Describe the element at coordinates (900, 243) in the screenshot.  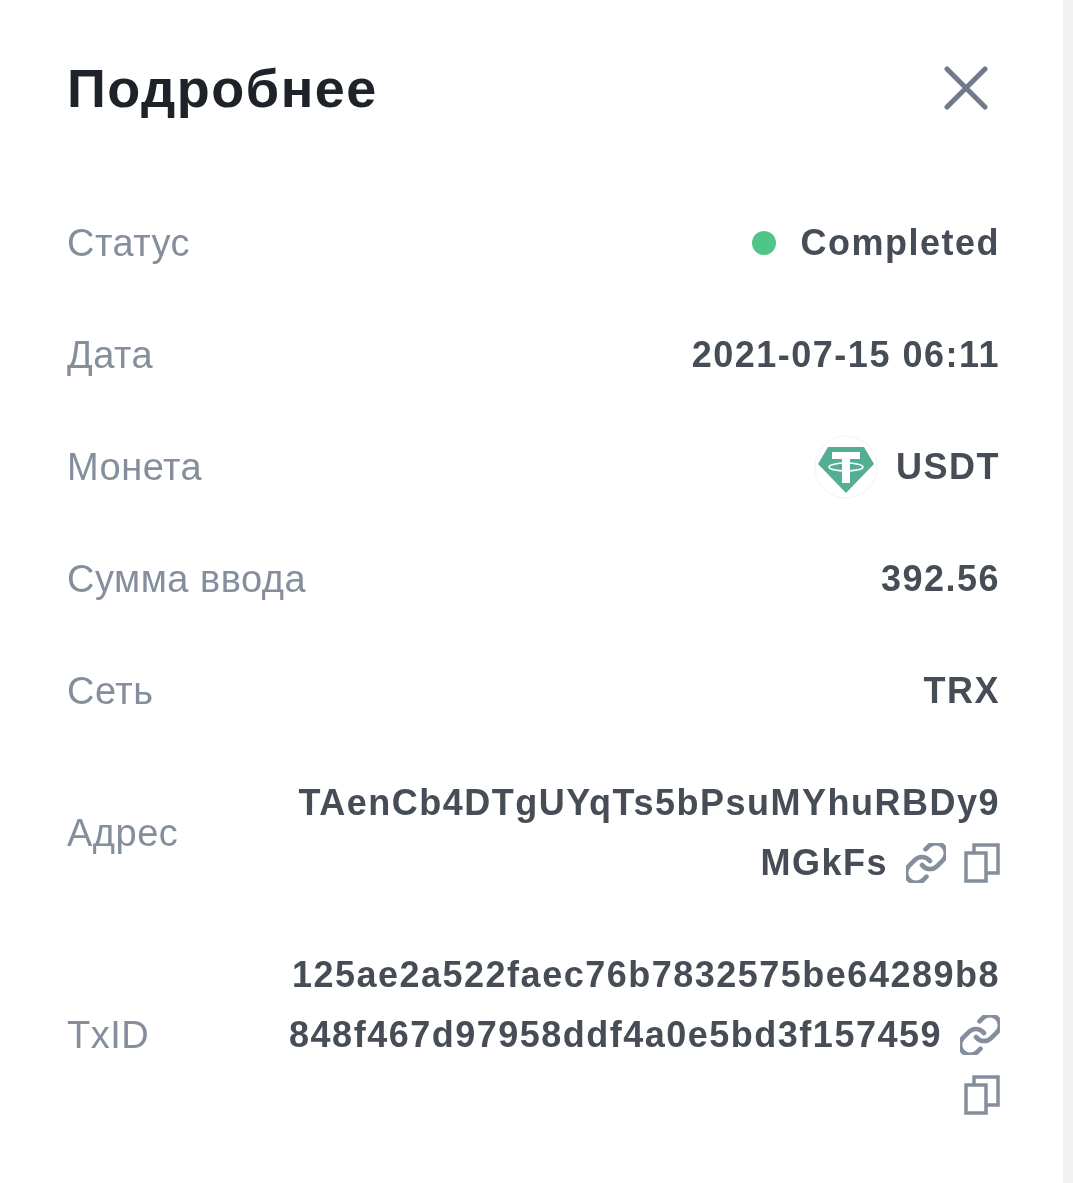
I see `status-value: Completed` at that location.